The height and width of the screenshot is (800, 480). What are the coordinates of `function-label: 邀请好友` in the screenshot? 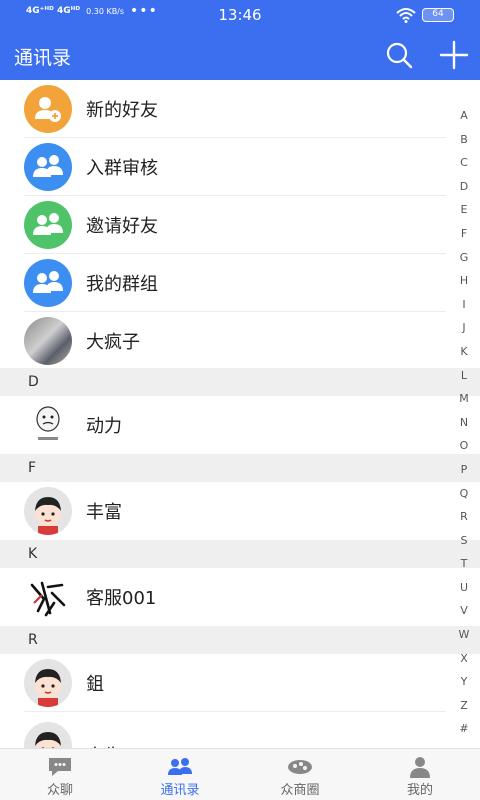 It's located at (122, 226).